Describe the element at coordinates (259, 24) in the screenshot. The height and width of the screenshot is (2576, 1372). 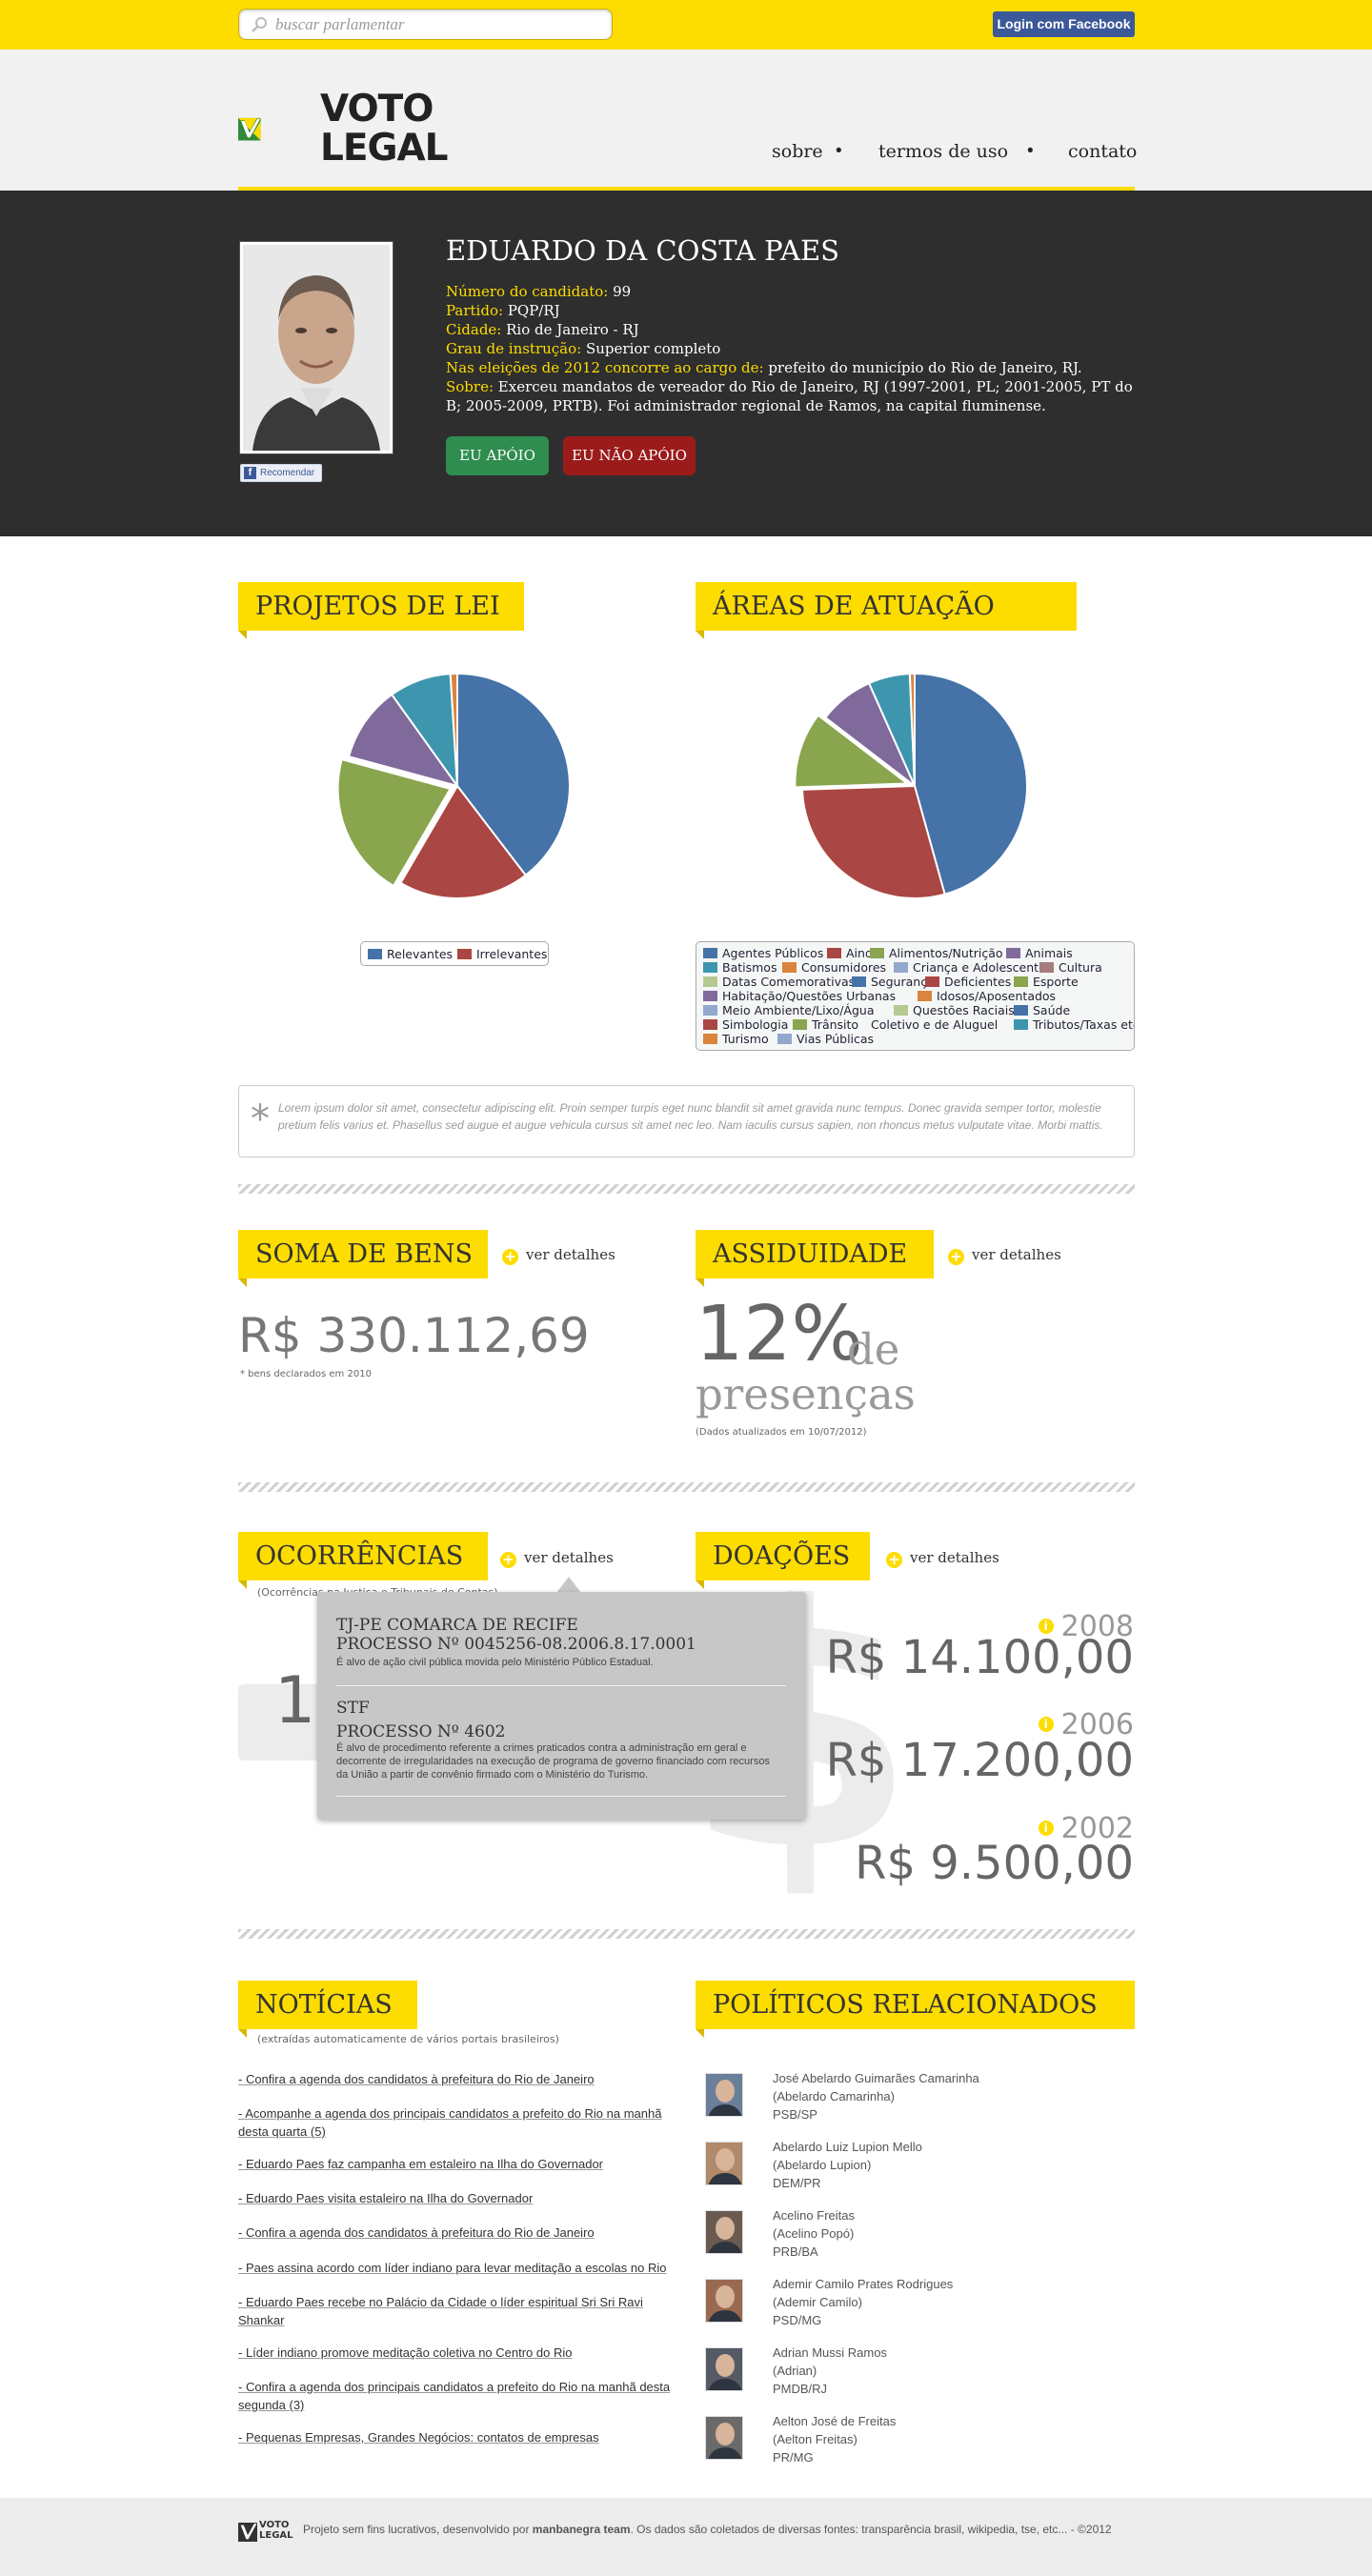
I see `search-icon` at that location.